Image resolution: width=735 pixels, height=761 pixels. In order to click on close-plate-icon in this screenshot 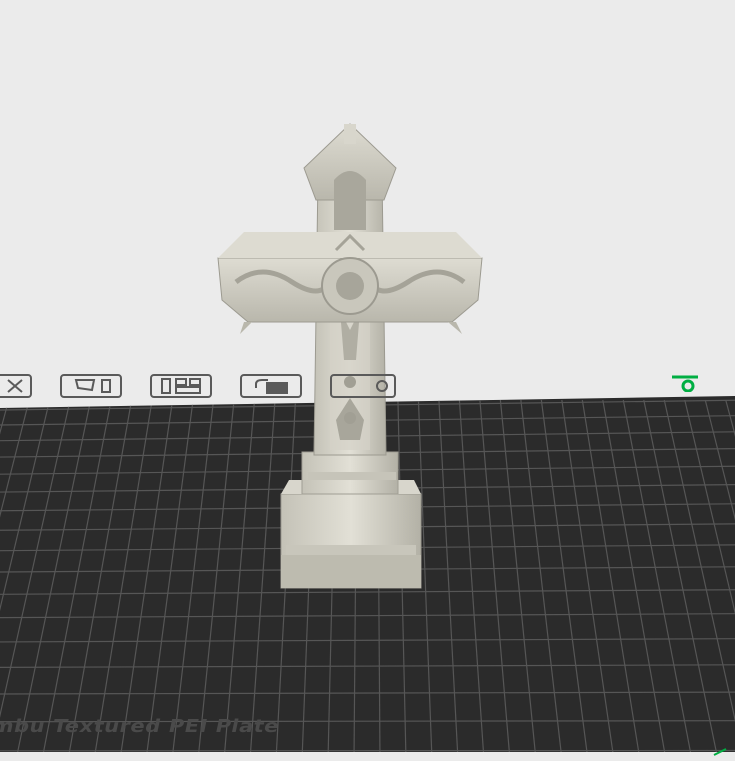, I will do `click(16, 386)`.